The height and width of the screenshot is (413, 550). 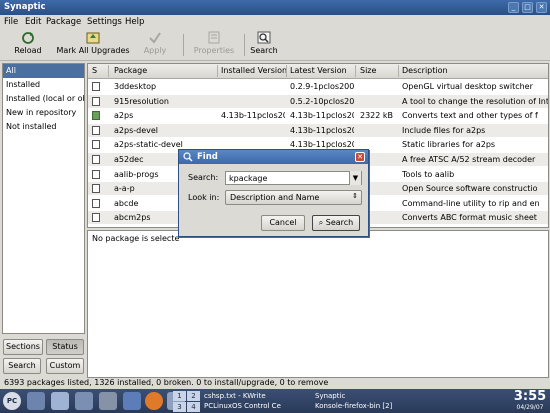 What do you see at coordinates (214, 45) in the screenshot?
I see `properties-button: Properties` at bounding box center [214, 45].